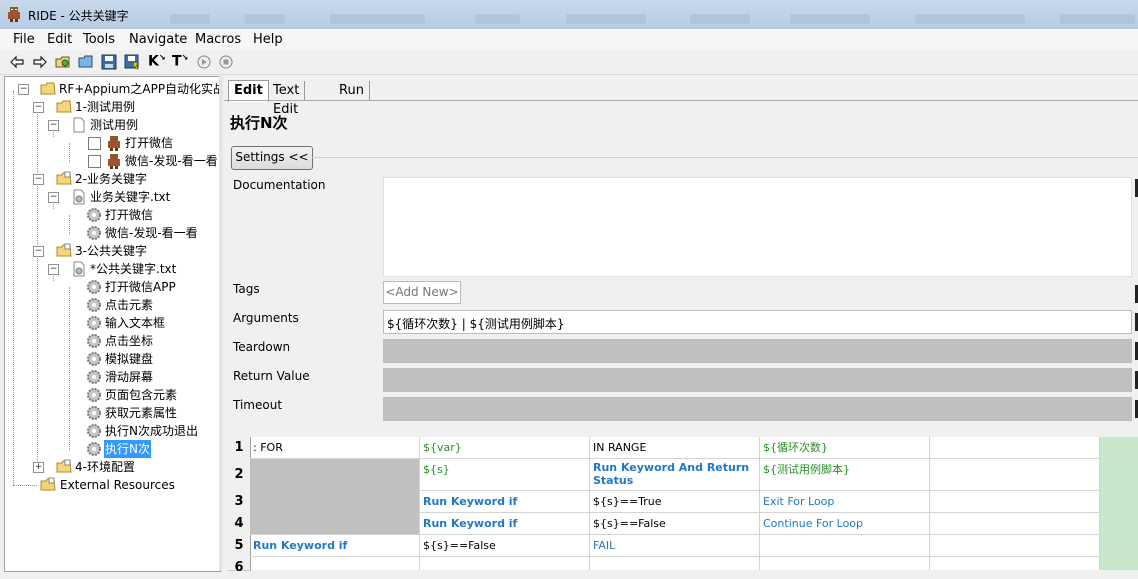 This screenshot has height=579, width=1138. I want to click on expand-expander: +, so click(38, 467).